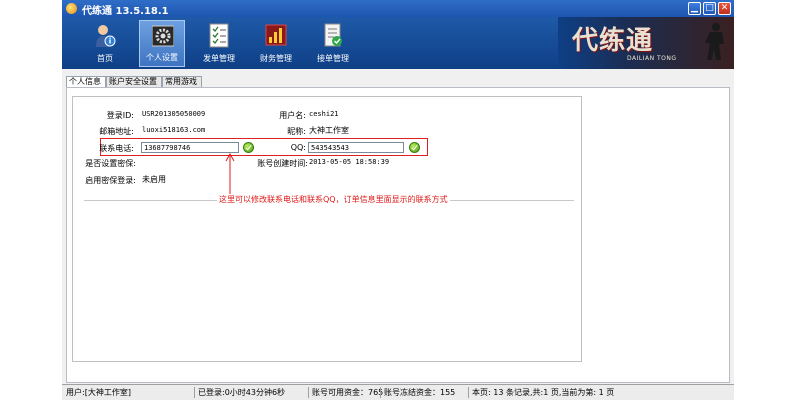 This screenshot has height=400, width=800. I want to click on toolbar-home-button: 首页, so click(105, 43).